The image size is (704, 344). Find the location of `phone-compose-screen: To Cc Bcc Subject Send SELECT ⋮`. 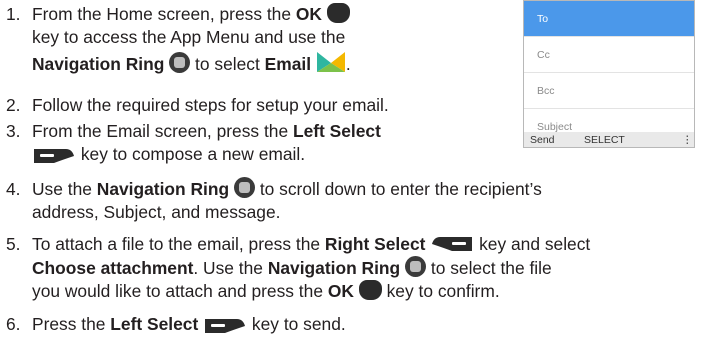

phone-compose-screen: To Cc Bcc Subject Send SELECT ⋮ is located at coordinates (609, 74).